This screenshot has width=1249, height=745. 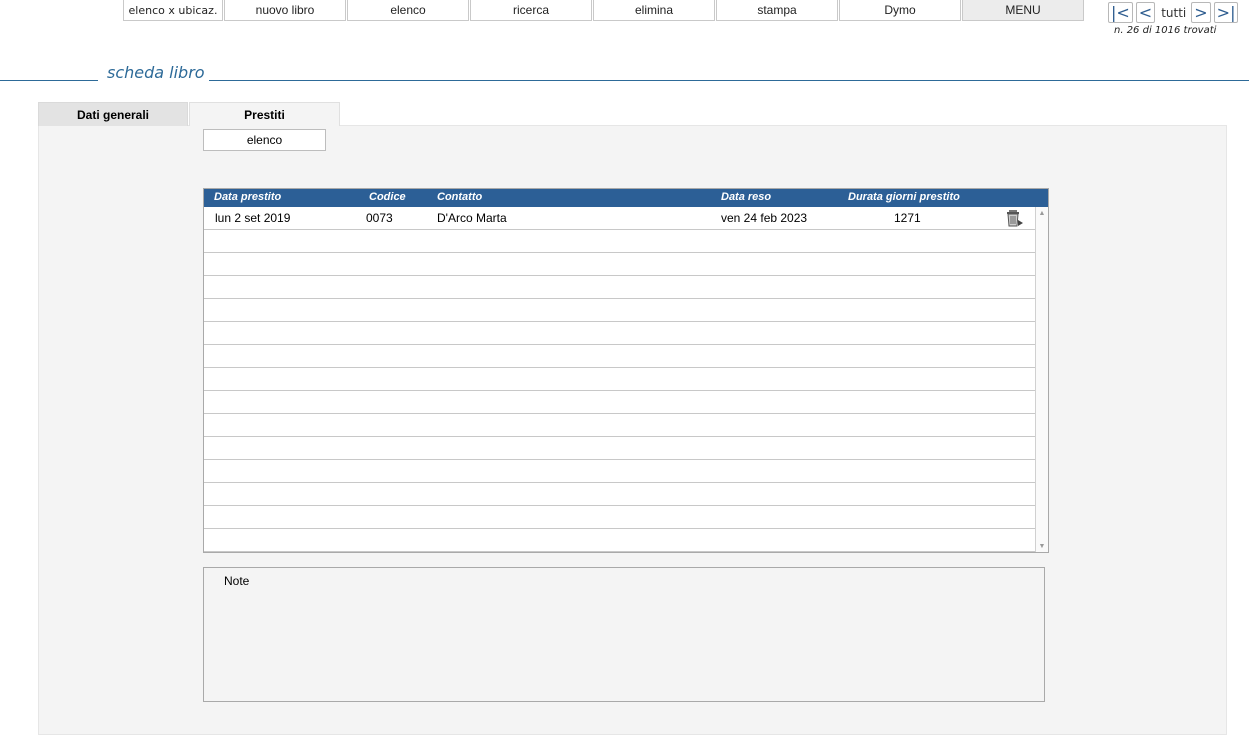 I want to click on all-records-link: tutti, so click(x=1173, y=13).